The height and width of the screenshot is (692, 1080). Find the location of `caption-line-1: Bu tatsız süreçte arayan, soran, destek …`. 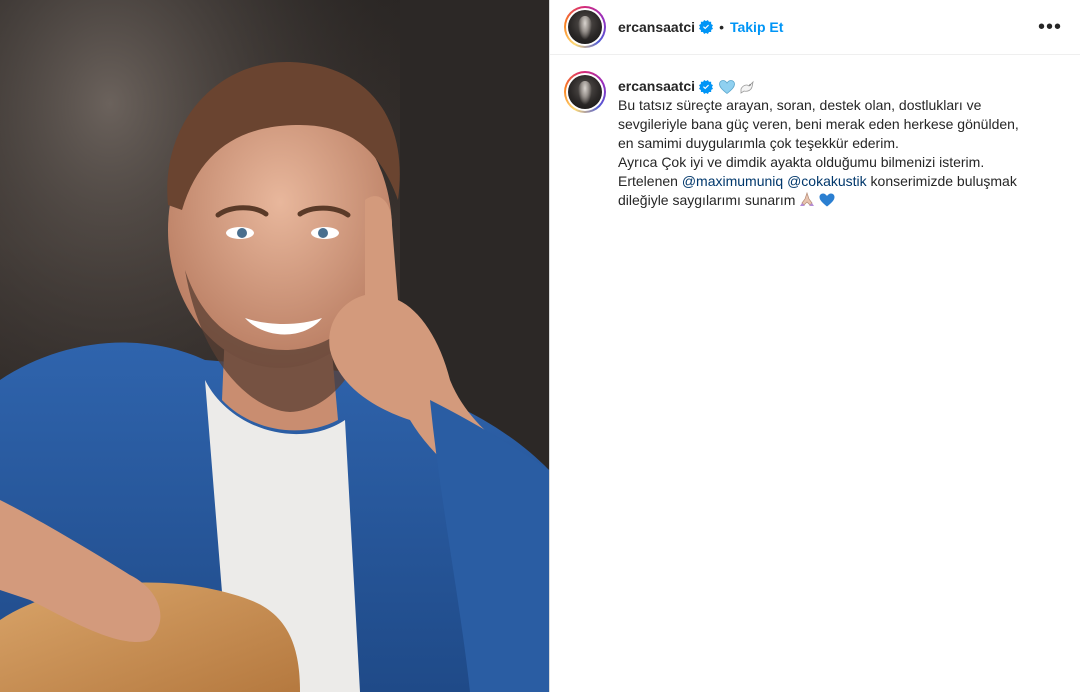

caption-line-1: Bu tatsız süreçte arayan, soran, destek … is located at coordinates (800, 105).